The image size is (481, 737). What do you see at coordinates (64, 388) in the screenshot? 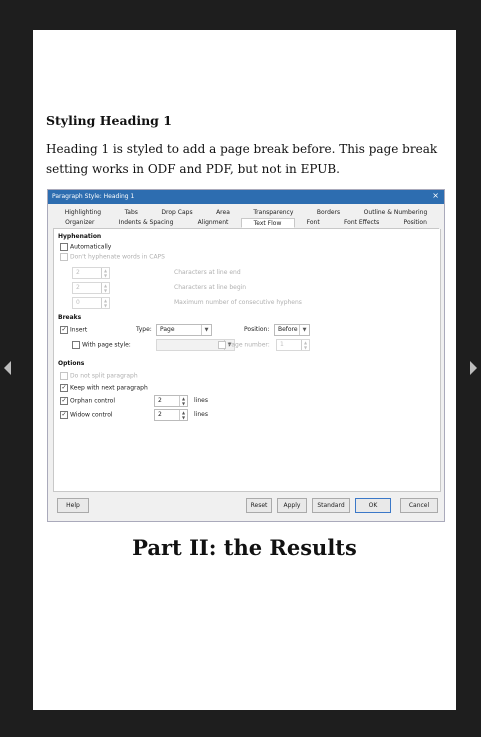
I see `keep-with-next-checkbox: ✓` at bounding box center [64, 388].